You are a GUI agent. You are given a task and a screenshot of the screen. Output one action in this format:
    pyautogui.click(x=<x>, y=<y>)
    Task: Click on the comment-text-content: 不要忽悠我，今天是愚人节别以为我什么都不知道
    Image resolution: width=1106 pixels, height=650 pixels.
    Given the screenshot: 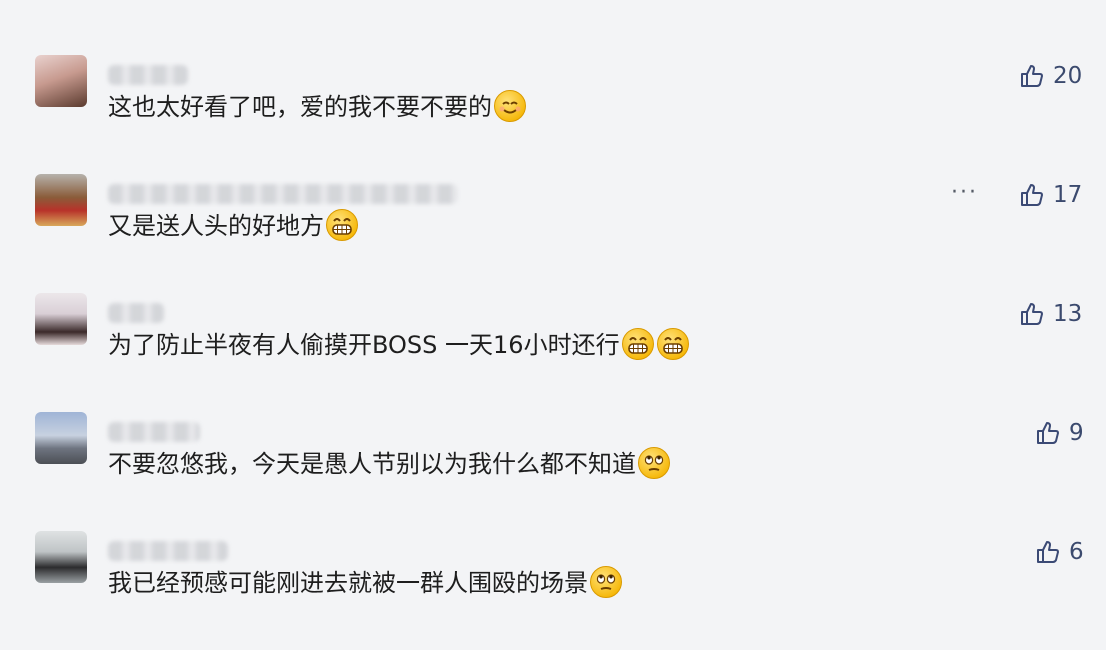 What is the action you would take?
    pyautogui.click(x=372, y=464)
    